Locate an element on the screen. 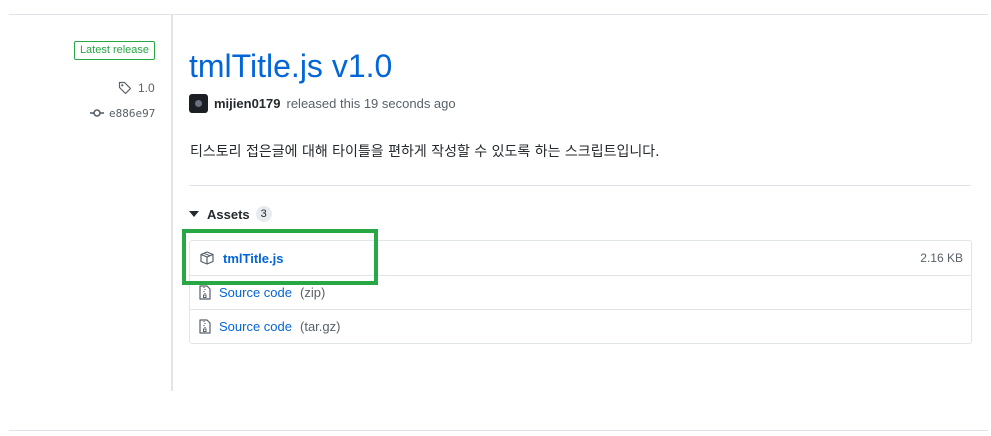 The height and width of the screenshot is (436, 991). source-zip-link: Source code (zip) is located at coordinates (262, 292).